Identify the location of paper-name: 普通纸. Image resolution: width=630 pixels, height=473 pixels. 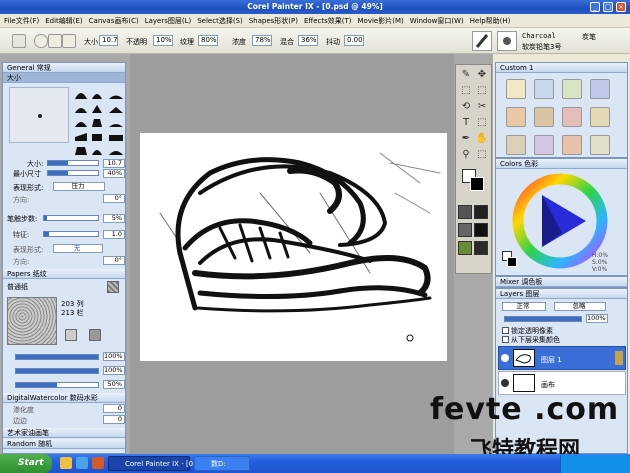
(17, 287).